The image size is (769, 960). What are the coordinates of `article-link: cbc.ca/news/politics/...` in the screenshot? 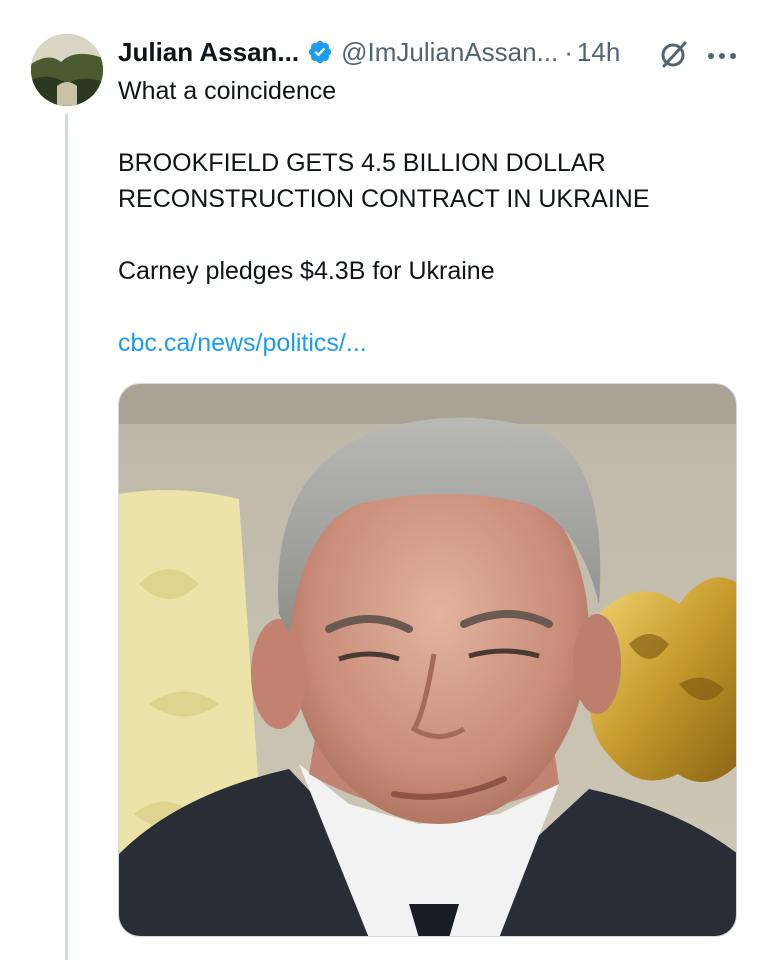 It's located at (242, 343).